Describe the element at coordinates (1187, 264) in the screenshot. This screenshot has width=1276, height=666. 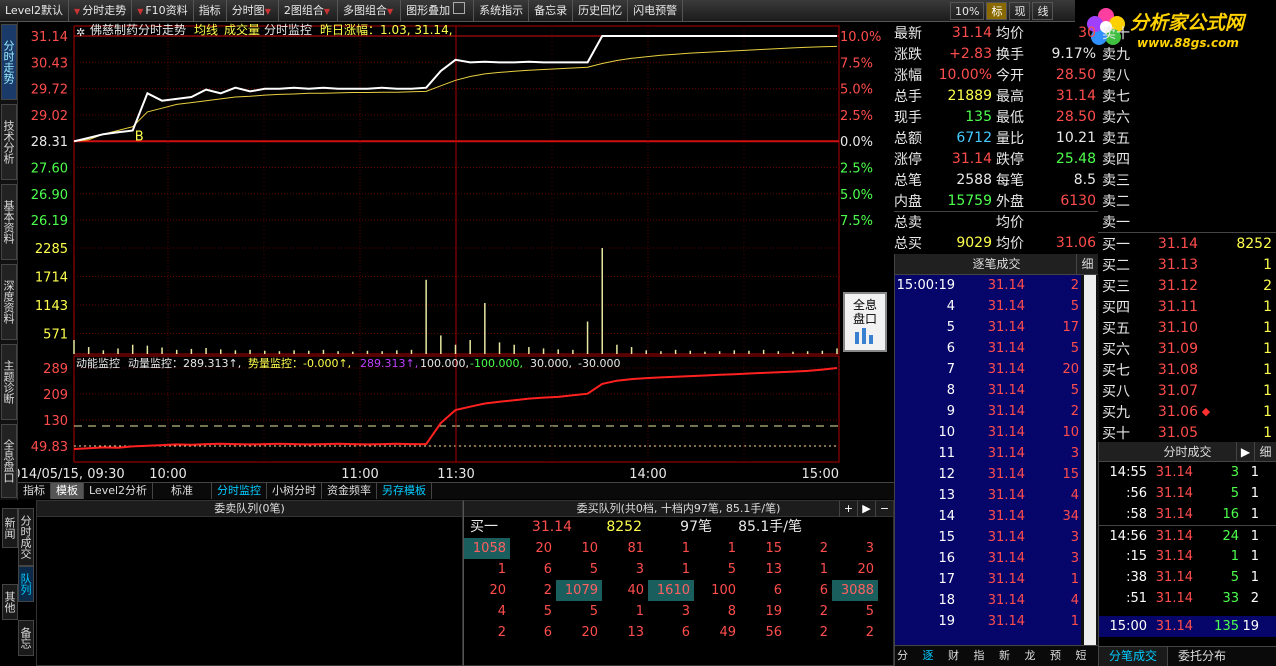
I see `bid-row: 买二 31.13 1` at that location.